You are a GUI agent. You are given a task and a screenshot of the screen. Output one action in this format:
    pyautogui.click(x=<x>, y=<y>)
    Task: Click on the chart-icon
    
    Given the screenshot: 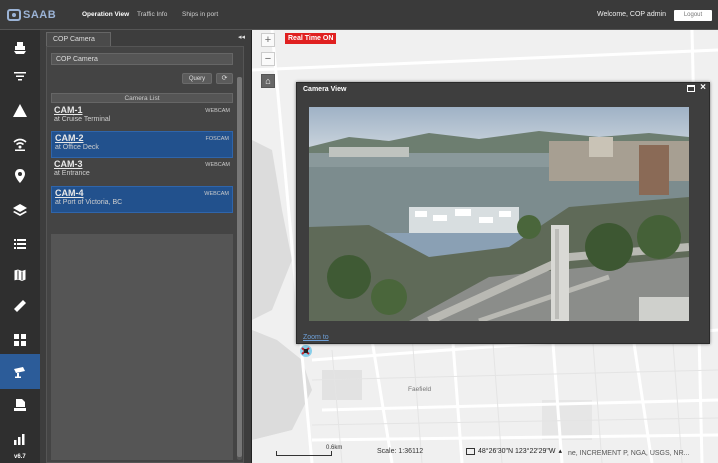 What is the action you would take?
    pyautogui.click(x=19, y=439)
    